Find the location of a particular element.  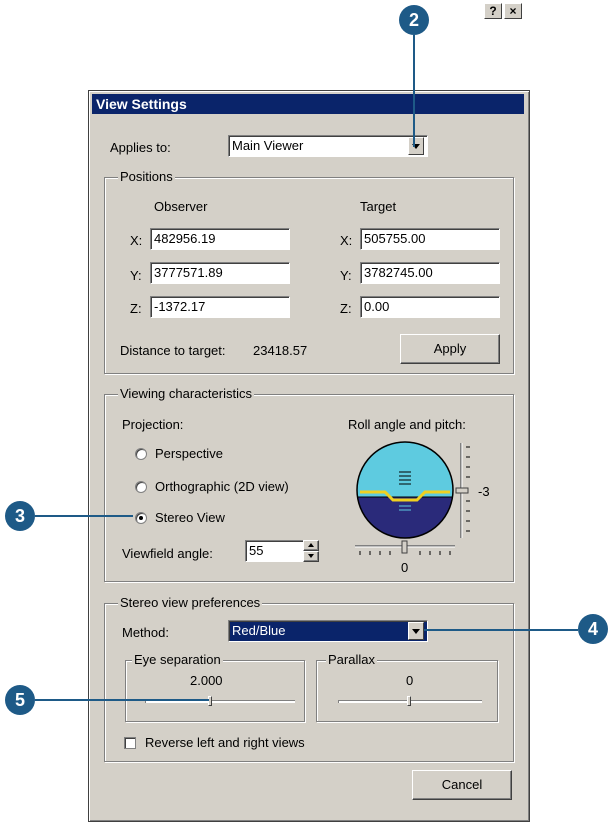

roll-pitch-indicator is located at coordinates (405, 490).